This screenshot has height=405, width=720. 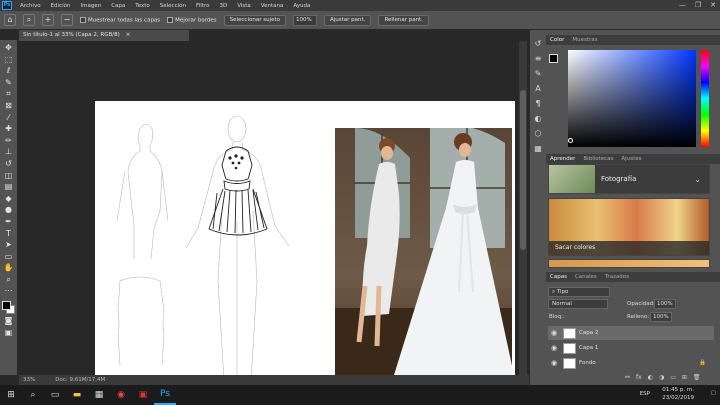 What do you see at coordinates (645, 394) in the screenshot?
I see `language-indicator: ESP` at bounding box center [645, 394].